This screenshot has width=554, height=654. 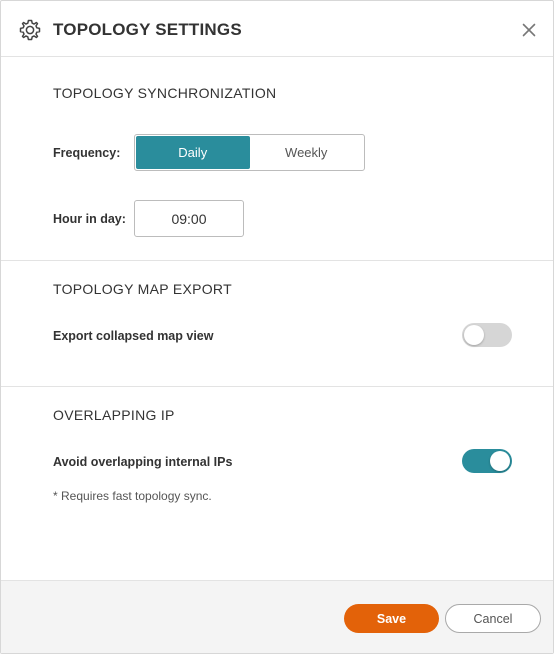 I want to click on frequency-selector: Daily Weekly, so click(x=249, y=152).